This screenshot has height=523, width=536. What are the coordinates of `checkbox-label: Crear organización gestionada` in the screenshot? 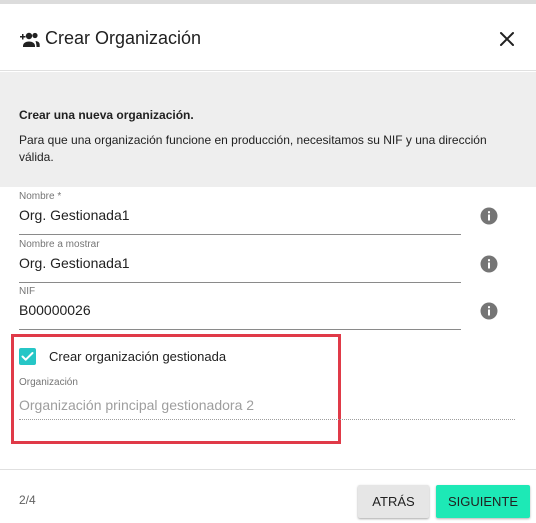 It's located at (138, 356).